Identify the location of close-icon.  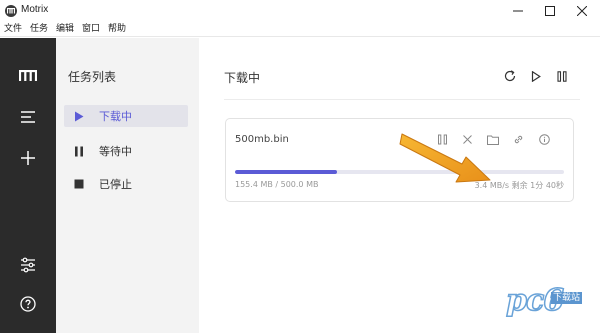
(582, 11).